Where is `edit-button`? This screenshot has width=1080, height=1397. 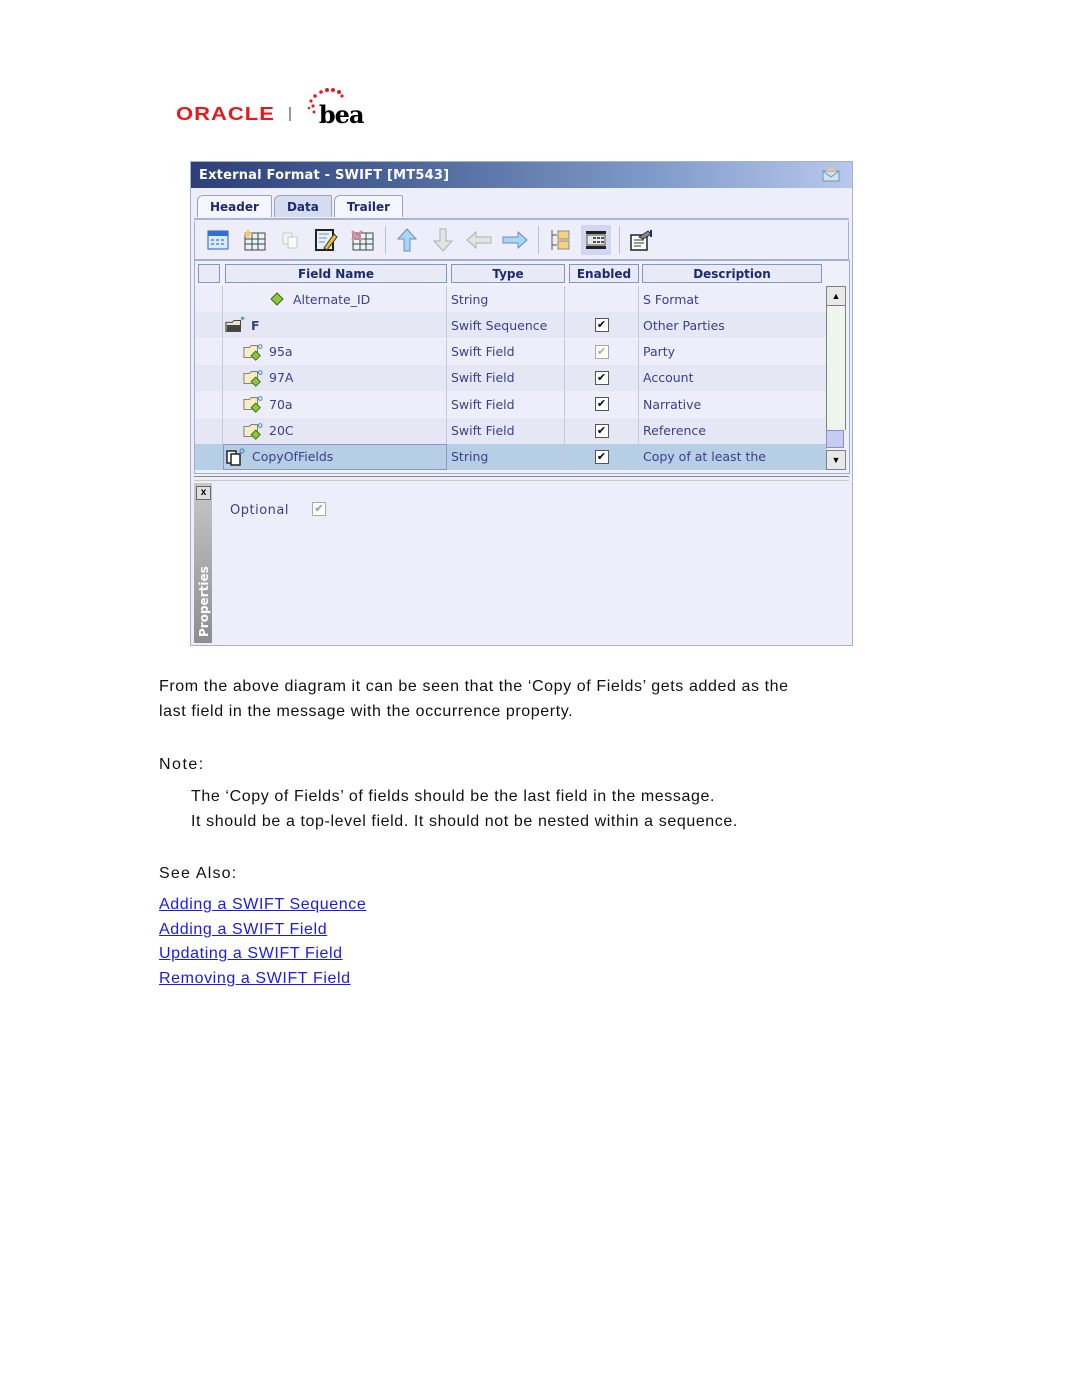 edit-button is located at coordinates (326, 240).